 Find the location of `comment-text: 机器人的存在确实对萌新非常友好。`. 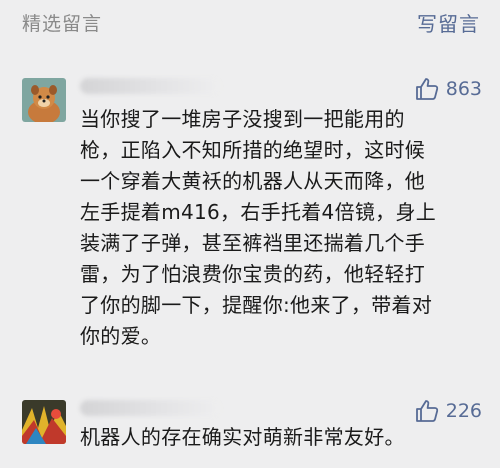

comment-text: 机器人的存在确实对萌新非常友好。 is located at coordinates (242, 437).